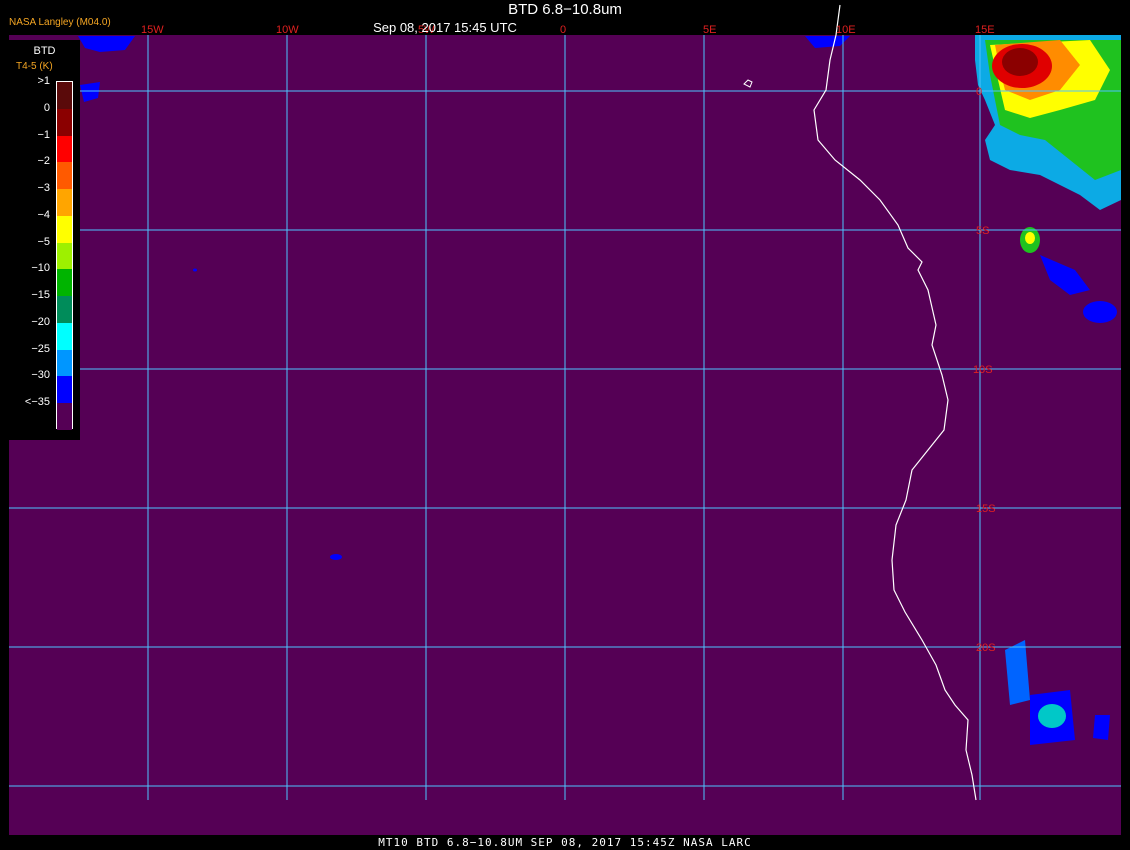 Image resolution: width=1130 pixels, height=850 pixels. What do you see at coordinates (37, 402) in the screenshot?
I see `legend-tick-label: <−35` at bounding box center [37, 402].